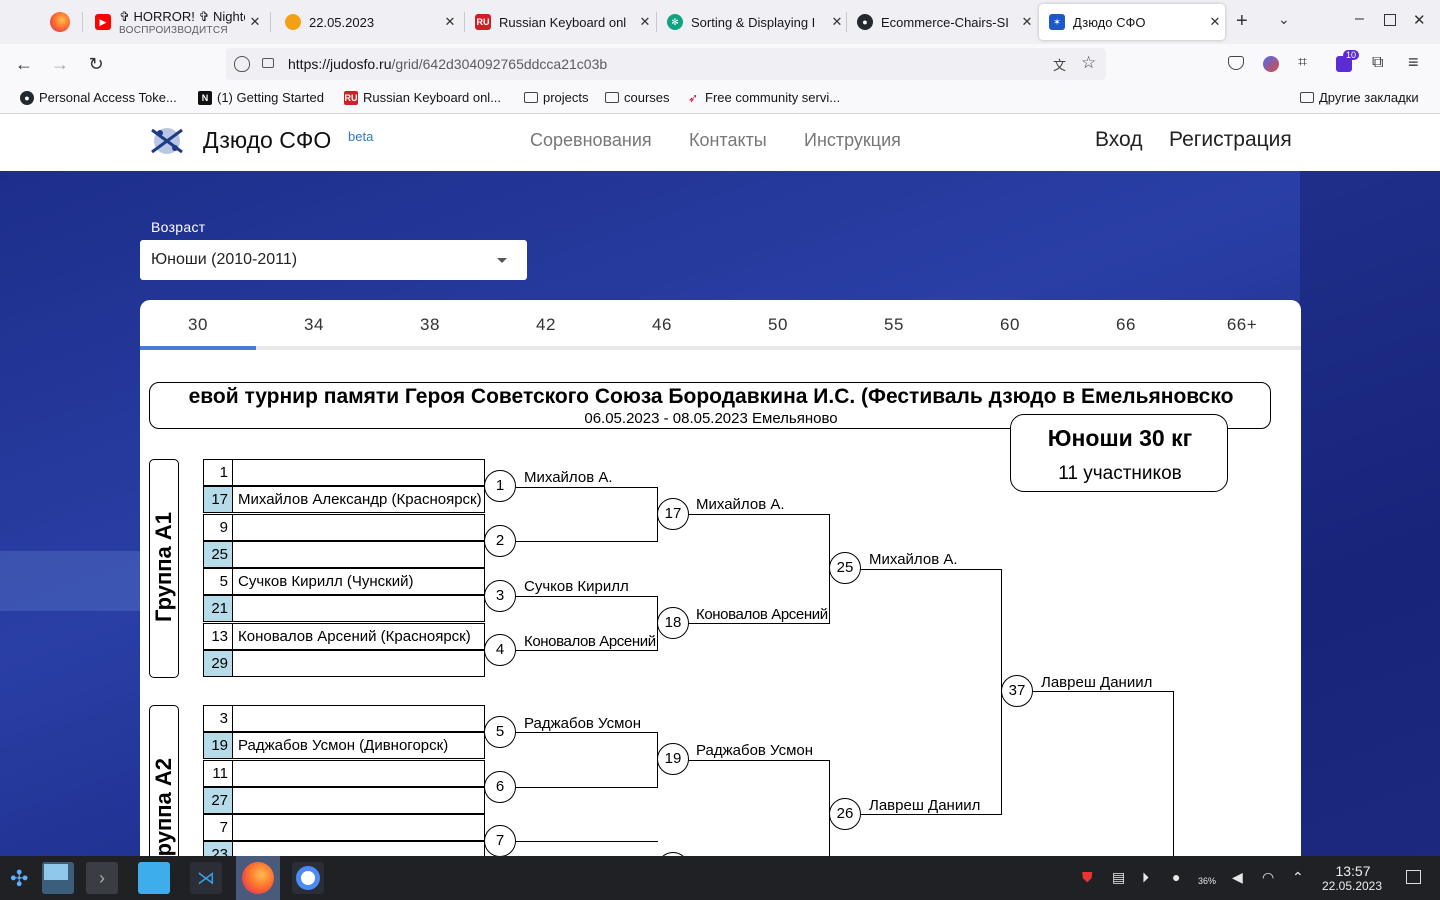 Image resolution: width=1440 pixels, height=900 pixels. What do you see at coordinates (314, 325) in the screenshot?
I see `weight-tab-34: 34` at bounding box center [314, 325].